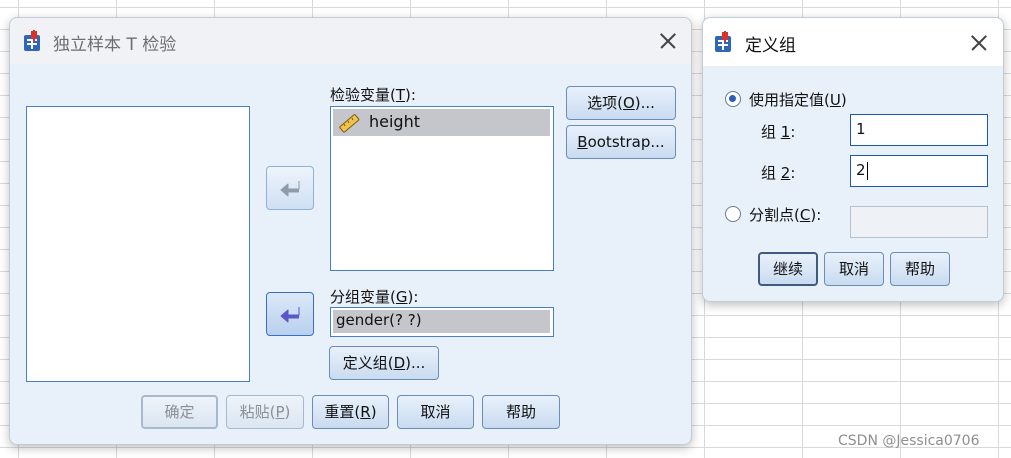 Image resolution: width=1011 pixels, height=458 pixels. I want to click on use-specified-values-label: 使用指定值(U), so click(798, 100).